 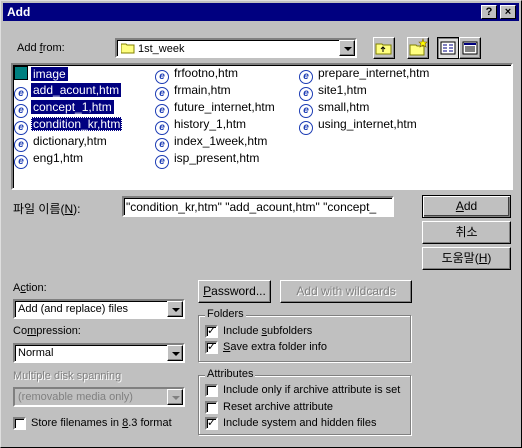 What do you see at coordinates (359, 126) in the screenshot?
I see `file-item: e using_internet,htm` at bounding box center [359, 126].